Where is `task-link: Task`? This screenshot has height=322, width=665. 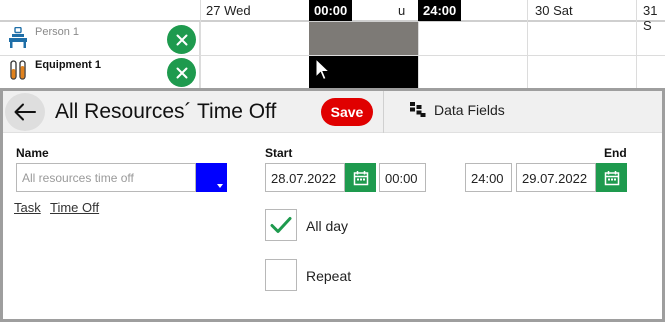
task-link: Task is located at coordinates (27, 207).